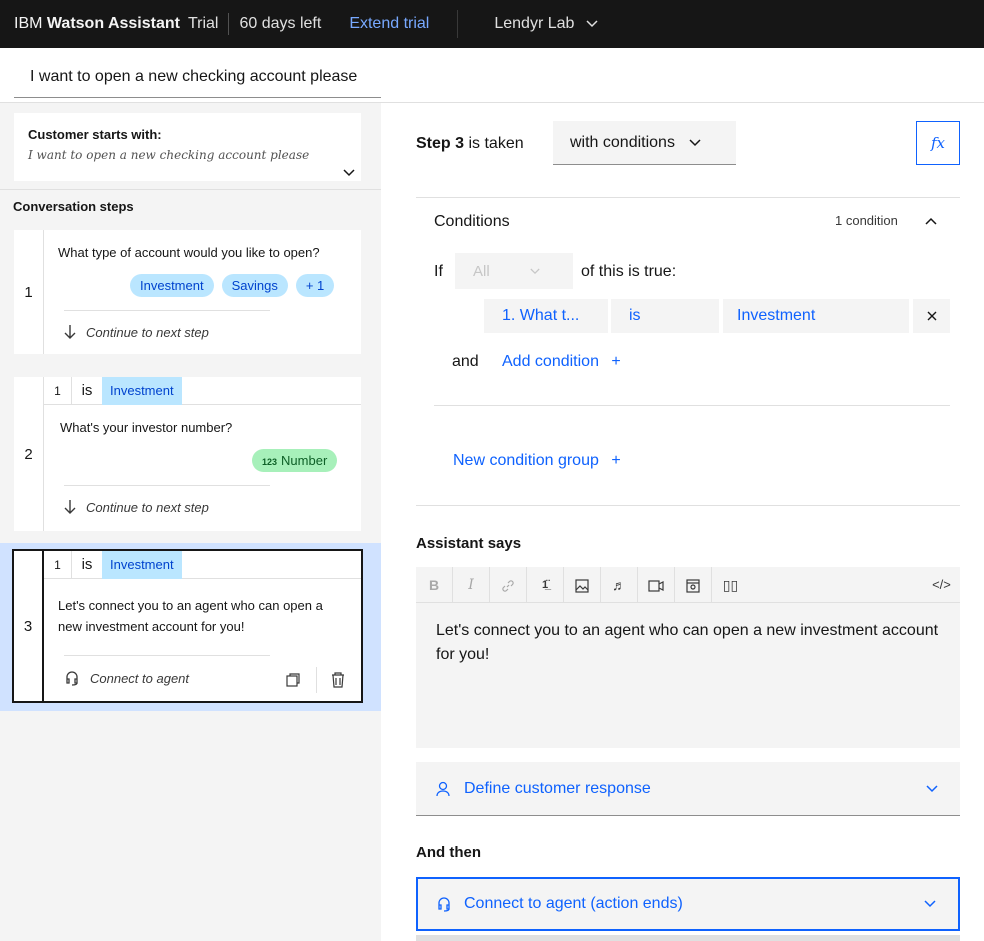 The width and height of the screenshot is (984, 941). What do you see at coordinates (434, 584) in the screenshot?
I see `bold-icon: B` at bounding box center [434, 584].